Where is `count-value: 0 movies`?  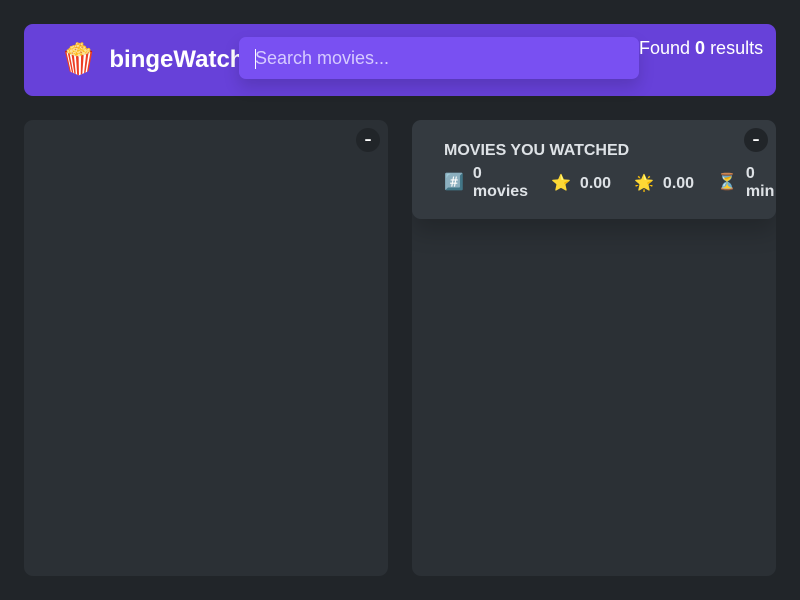 count-value: 0 movies is located at coordinates (500, 183).